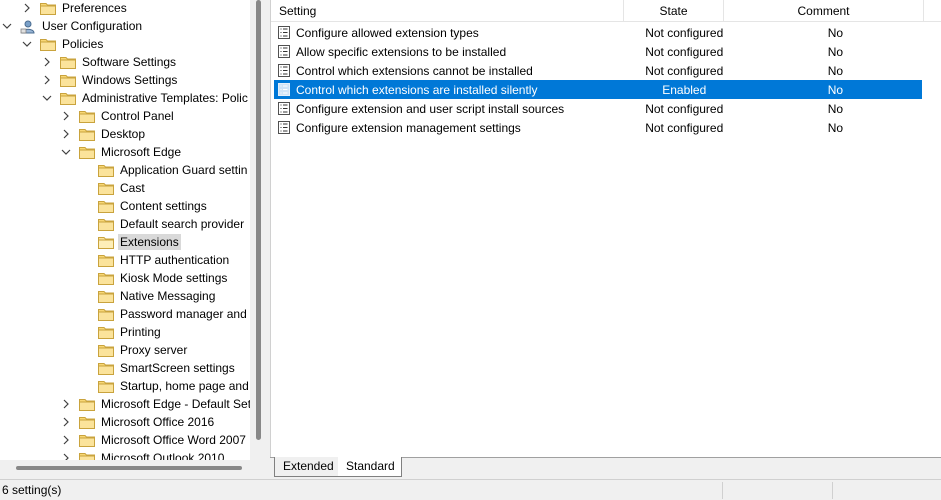 This screenshot has width=941, height=500. What do you see at coordinates (110, 80) in the screenshot?
I see `tree-item: Windows Settings` at bounding box center [110, 80].